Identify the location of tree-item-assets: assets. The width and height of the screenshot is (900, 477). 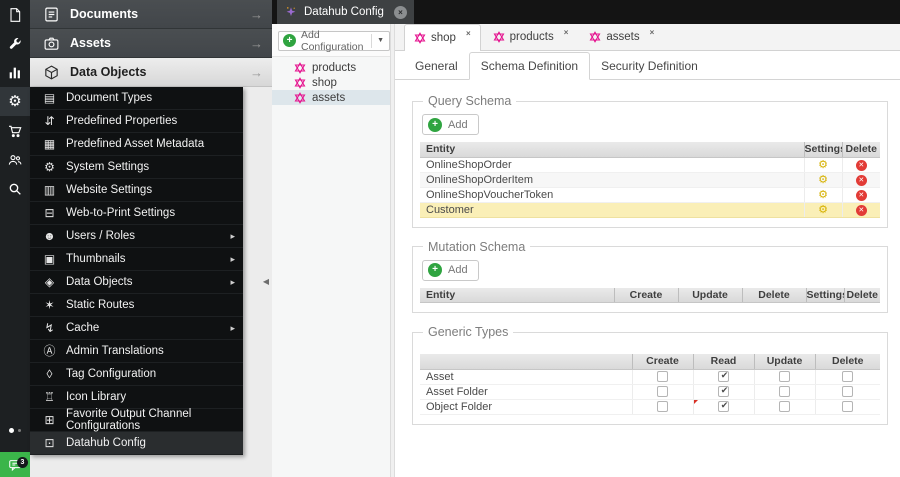
(331, 97).